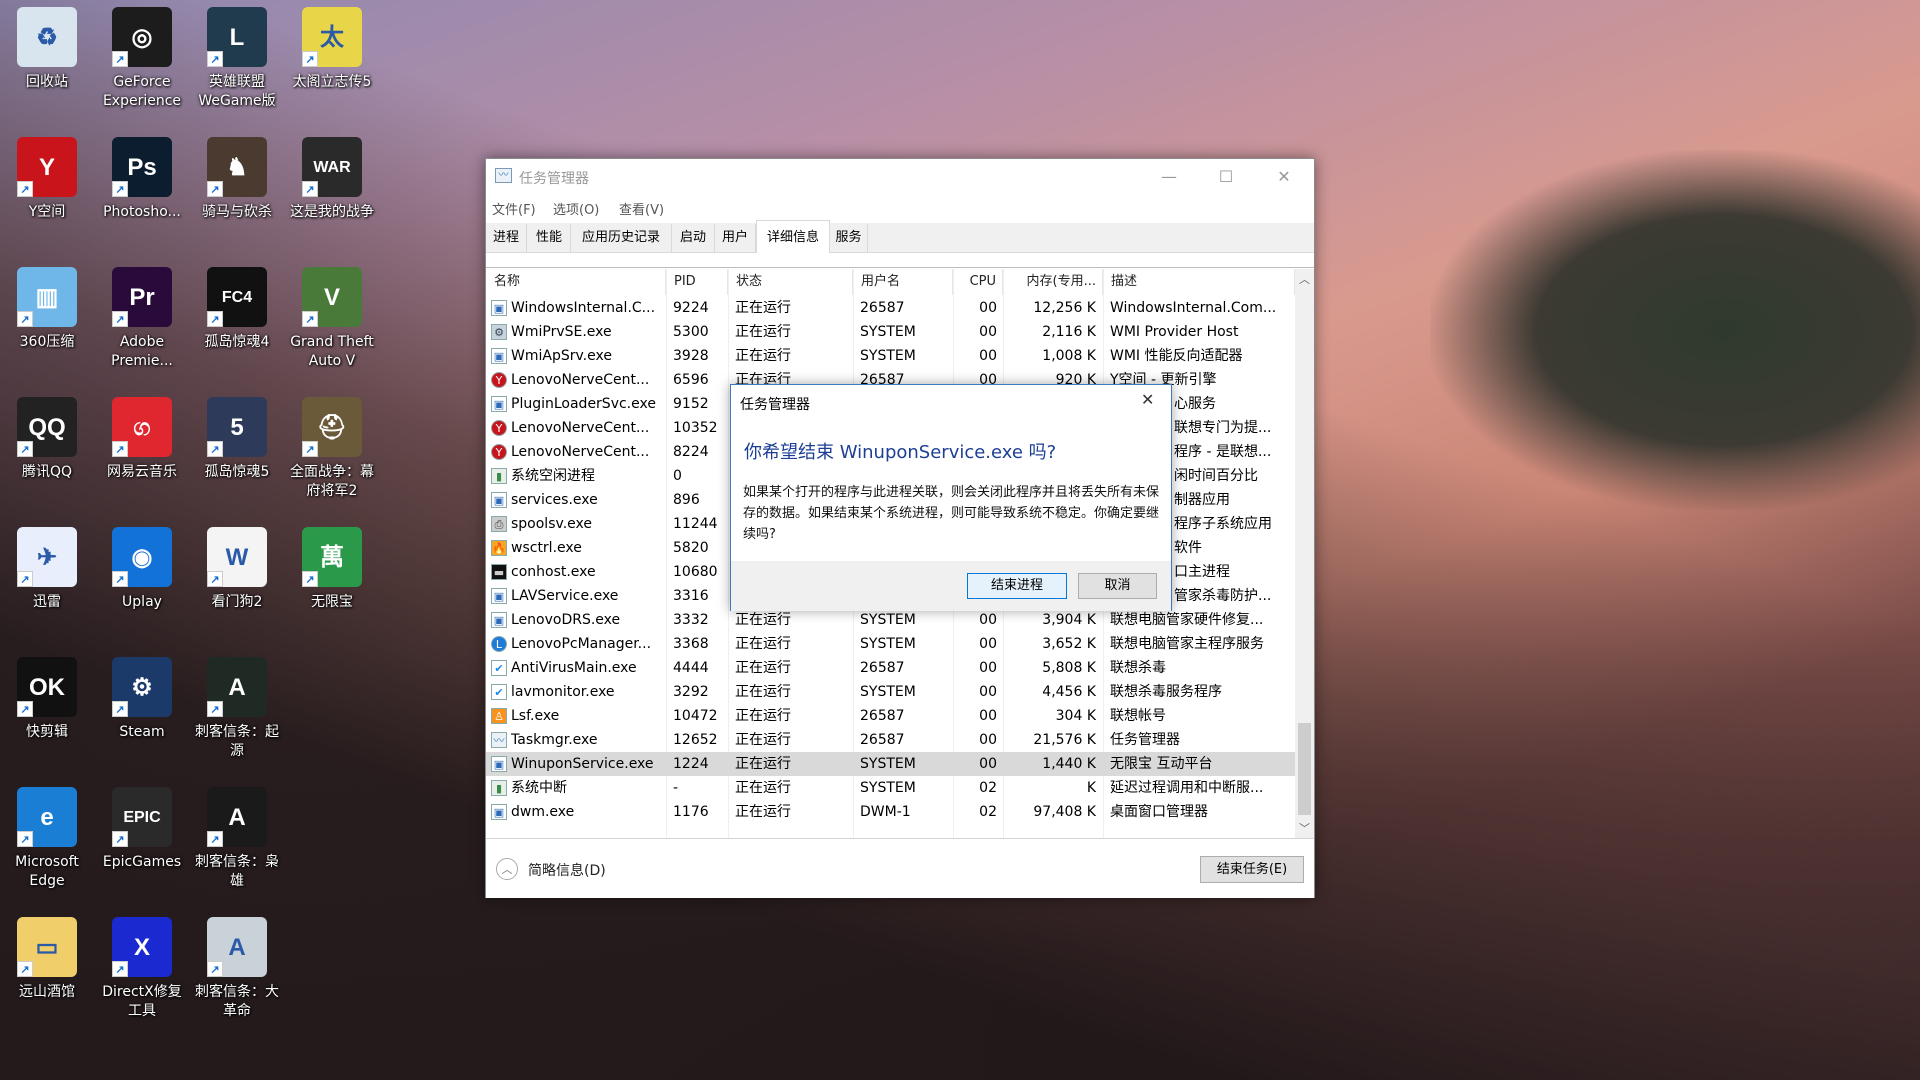 The height and width of the screenshot is (1080, 1920). I want to click on icon-glyph: 萬, so click(332, 557).